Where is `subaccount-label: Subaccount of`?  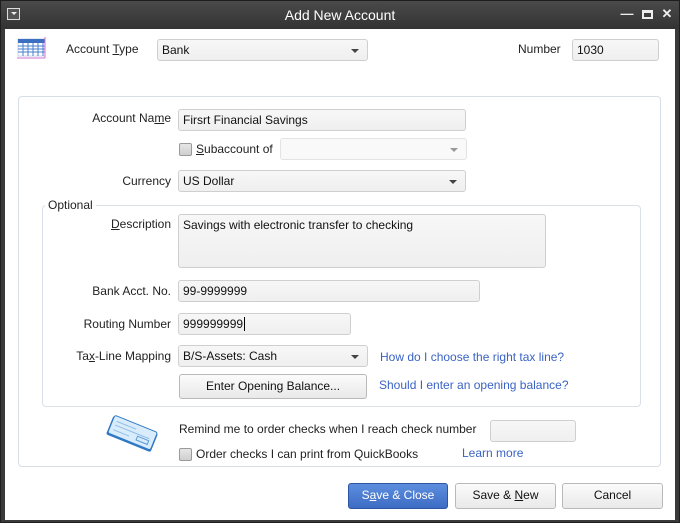
subaccount-label: Subaccount of is located at coordinates (234, 149).